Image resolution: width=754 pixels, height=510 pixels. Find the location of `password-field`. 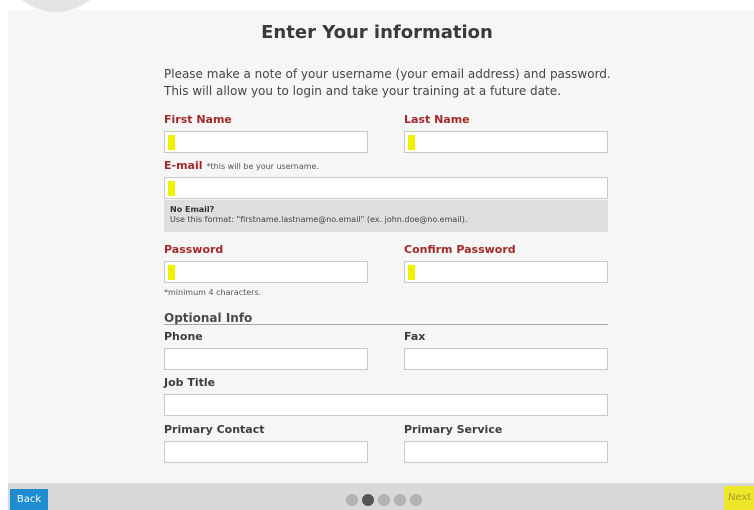

password-field is located at coordinates (266, 272).